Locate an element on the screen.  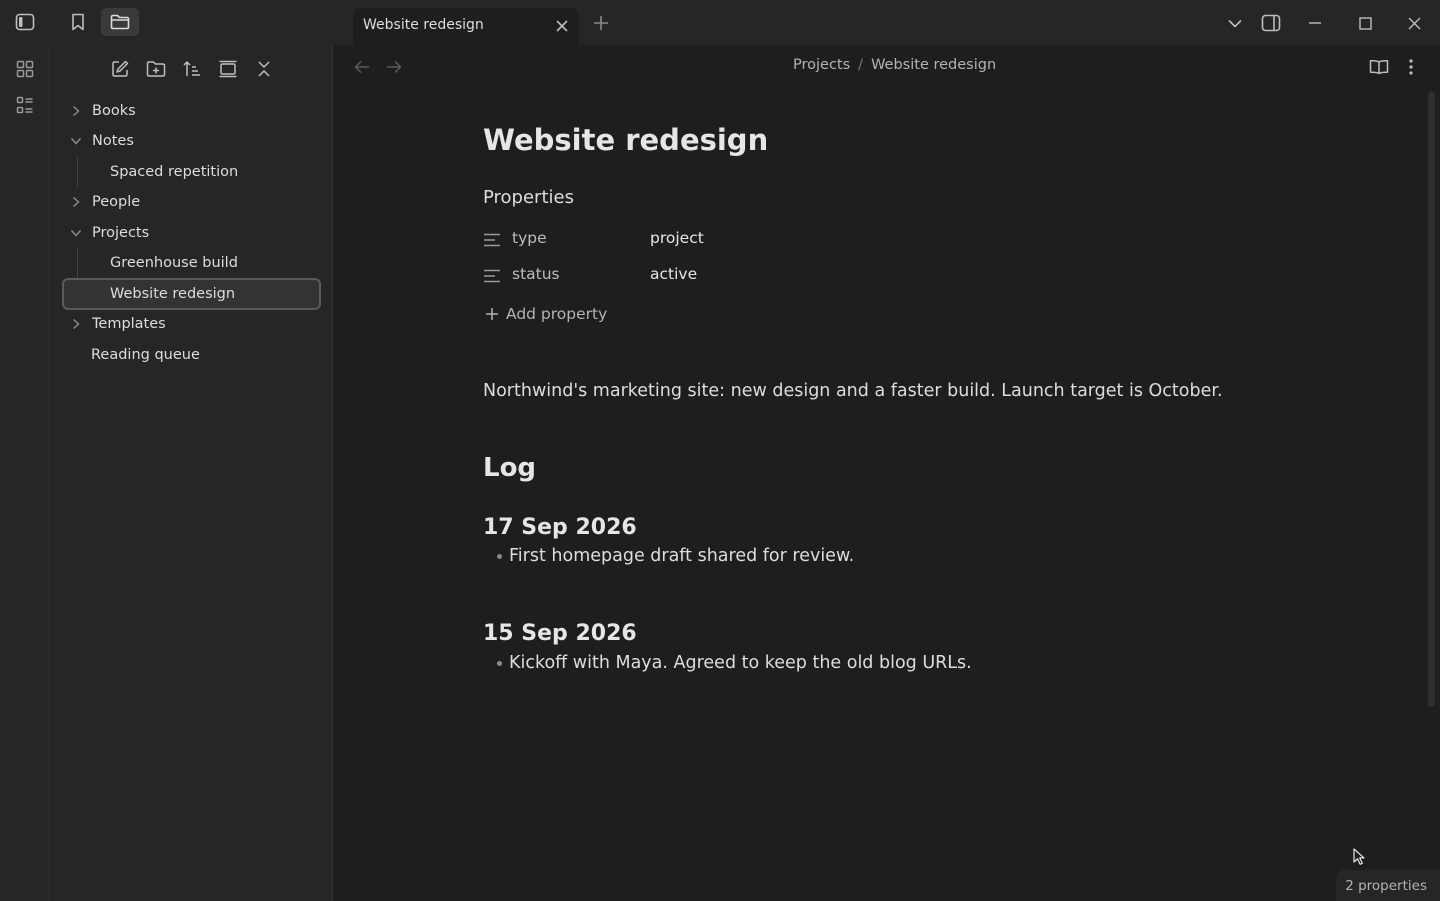
tree-item-label: People is located at coordinates (116, 202).